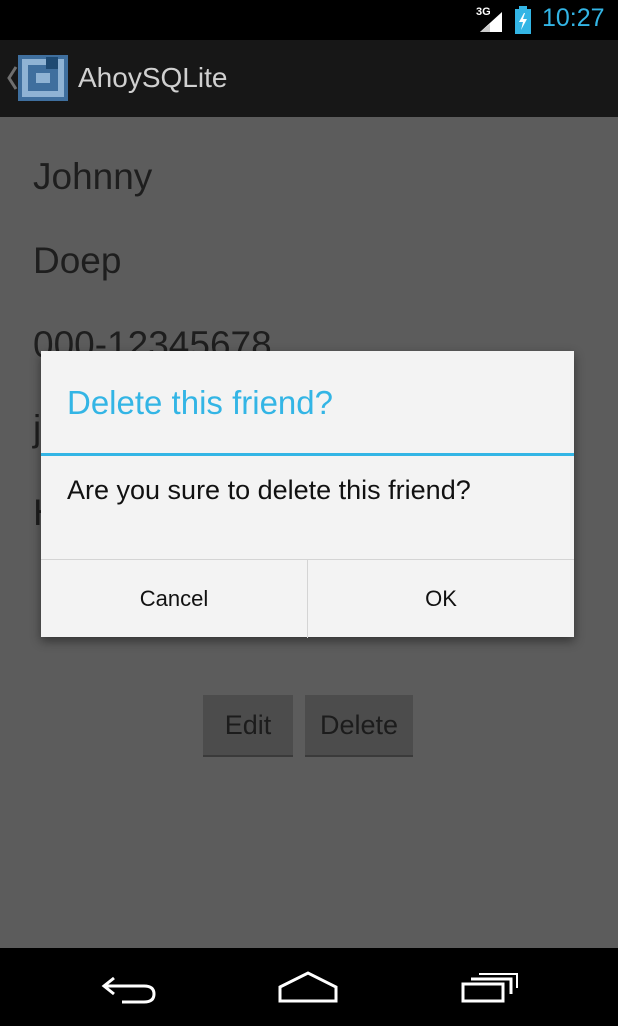 The width and height of the screenshot is (618, 1026). What do you see at coordinates (174, 599) in the screenshot?
I see `cancel-button: Cancel` at bounding box center [174, 599].